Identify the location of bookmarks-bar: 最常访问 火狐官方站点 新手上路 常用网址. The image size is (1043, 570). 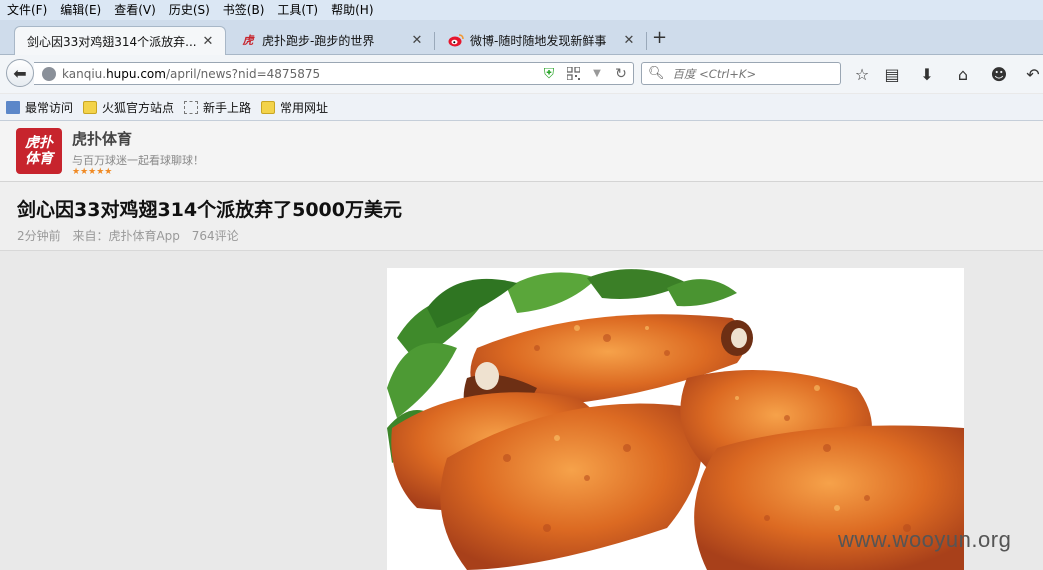
(521, 107).